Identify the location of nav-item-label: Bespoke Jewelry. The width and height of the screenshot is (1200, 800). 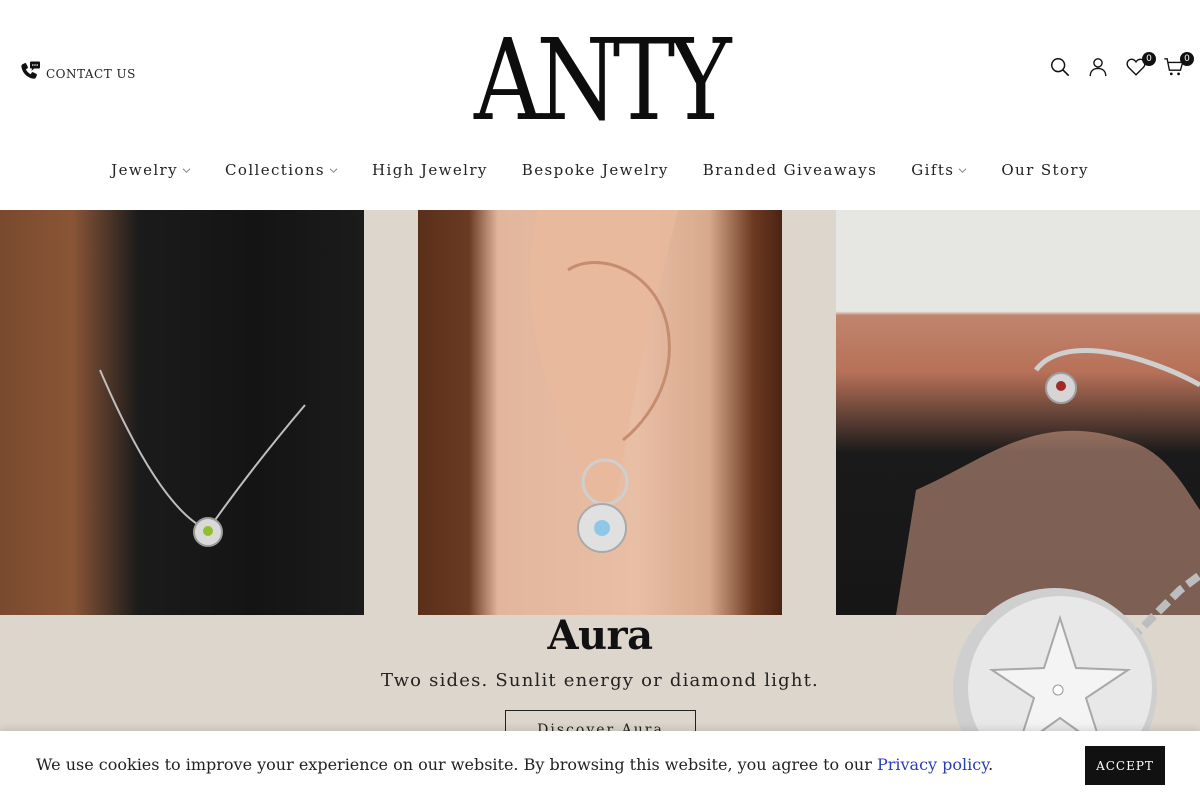
(595, 170).